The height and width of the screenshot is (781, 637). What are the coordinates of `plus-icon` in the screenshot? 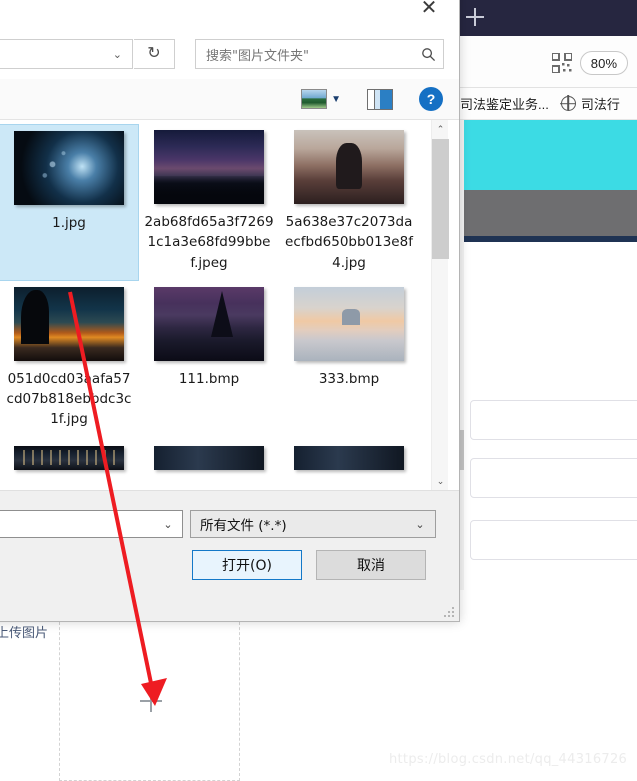 It's located at (151, 701).